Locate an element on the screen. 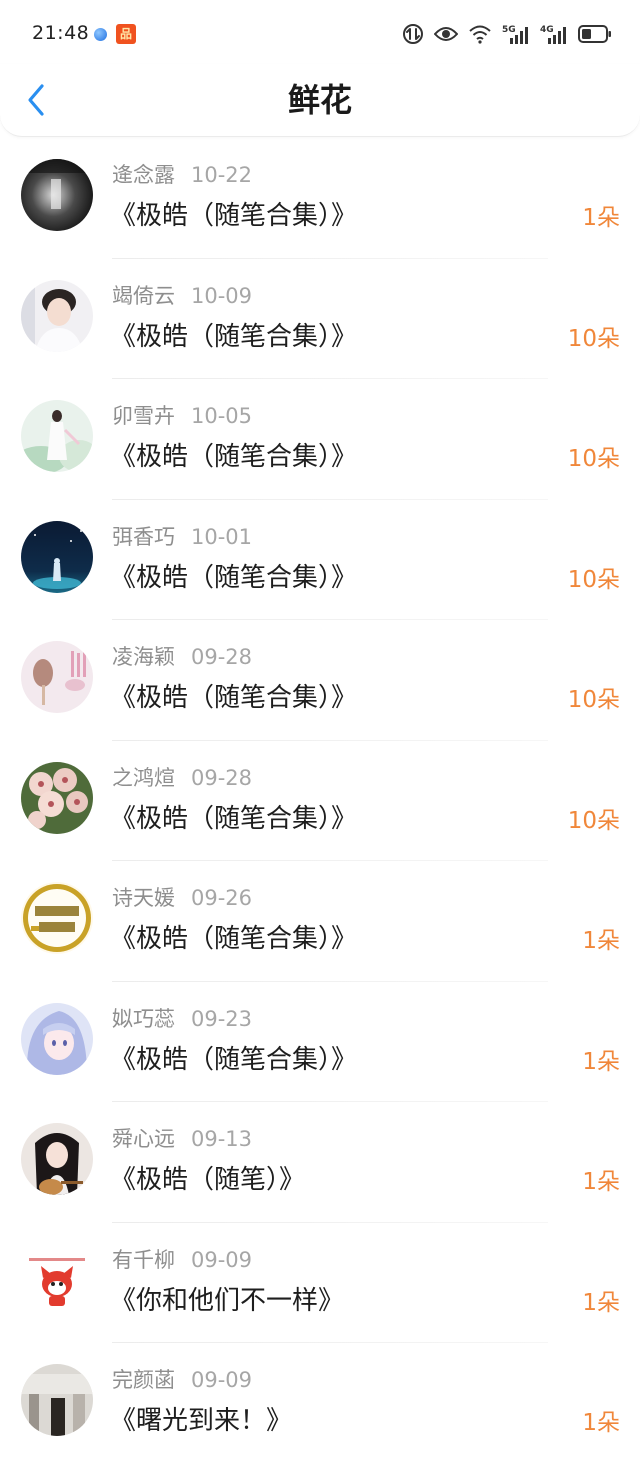  user-name: 完颜菡 is located at coordinates (143, 1380).